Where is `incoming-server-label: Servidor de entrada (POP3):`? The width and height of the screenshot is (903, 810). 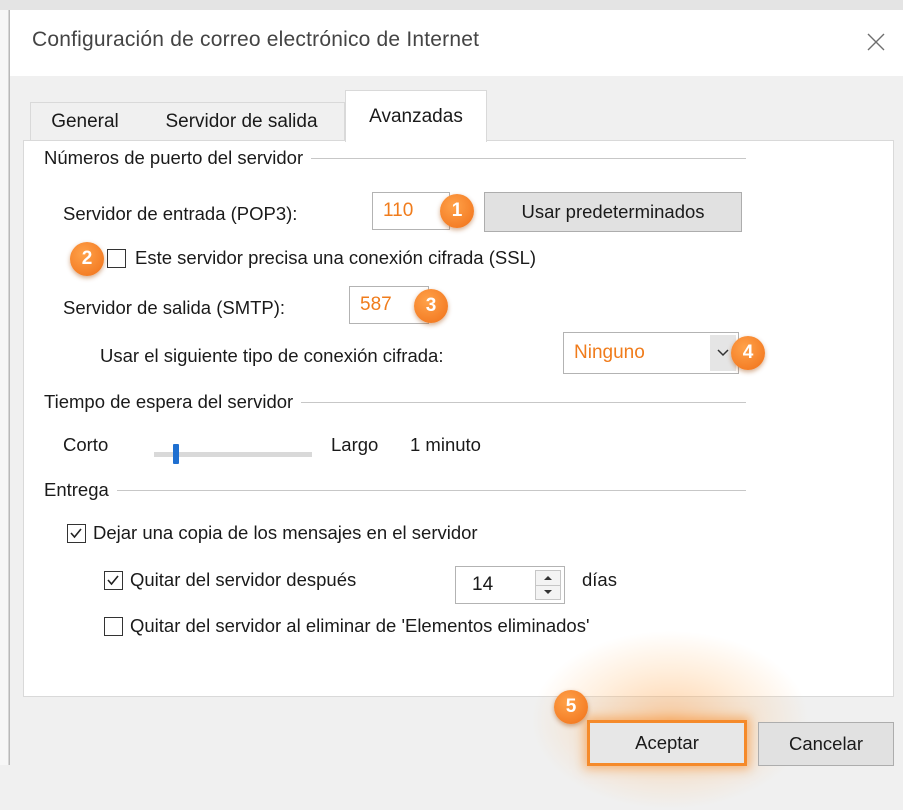 incoming-server-label: Servidor de entrada (POP3): is located at coordinates (180, 213).